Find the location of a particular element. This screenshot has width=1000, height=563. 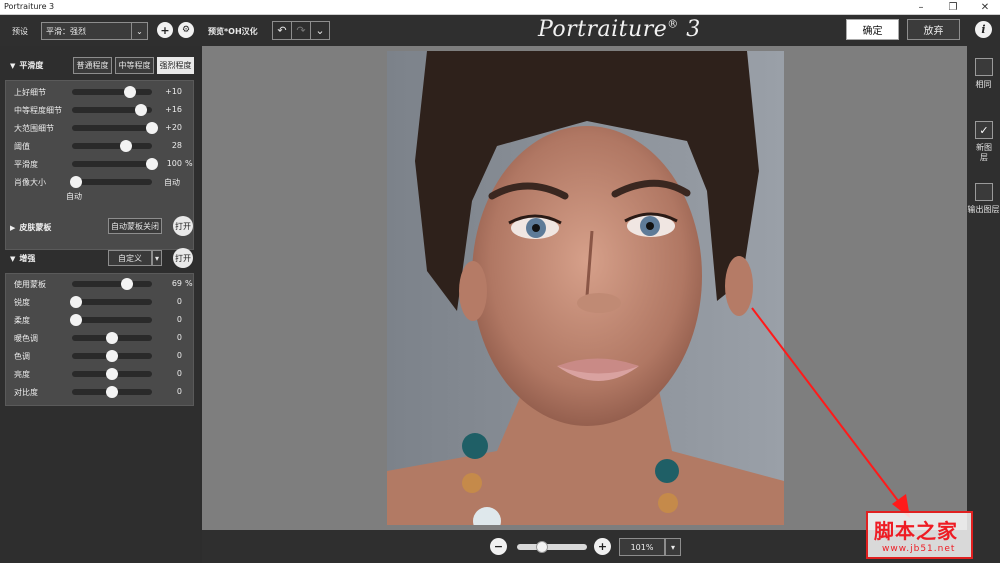

zoom-out-button: − is located at coordinates (498, 546).